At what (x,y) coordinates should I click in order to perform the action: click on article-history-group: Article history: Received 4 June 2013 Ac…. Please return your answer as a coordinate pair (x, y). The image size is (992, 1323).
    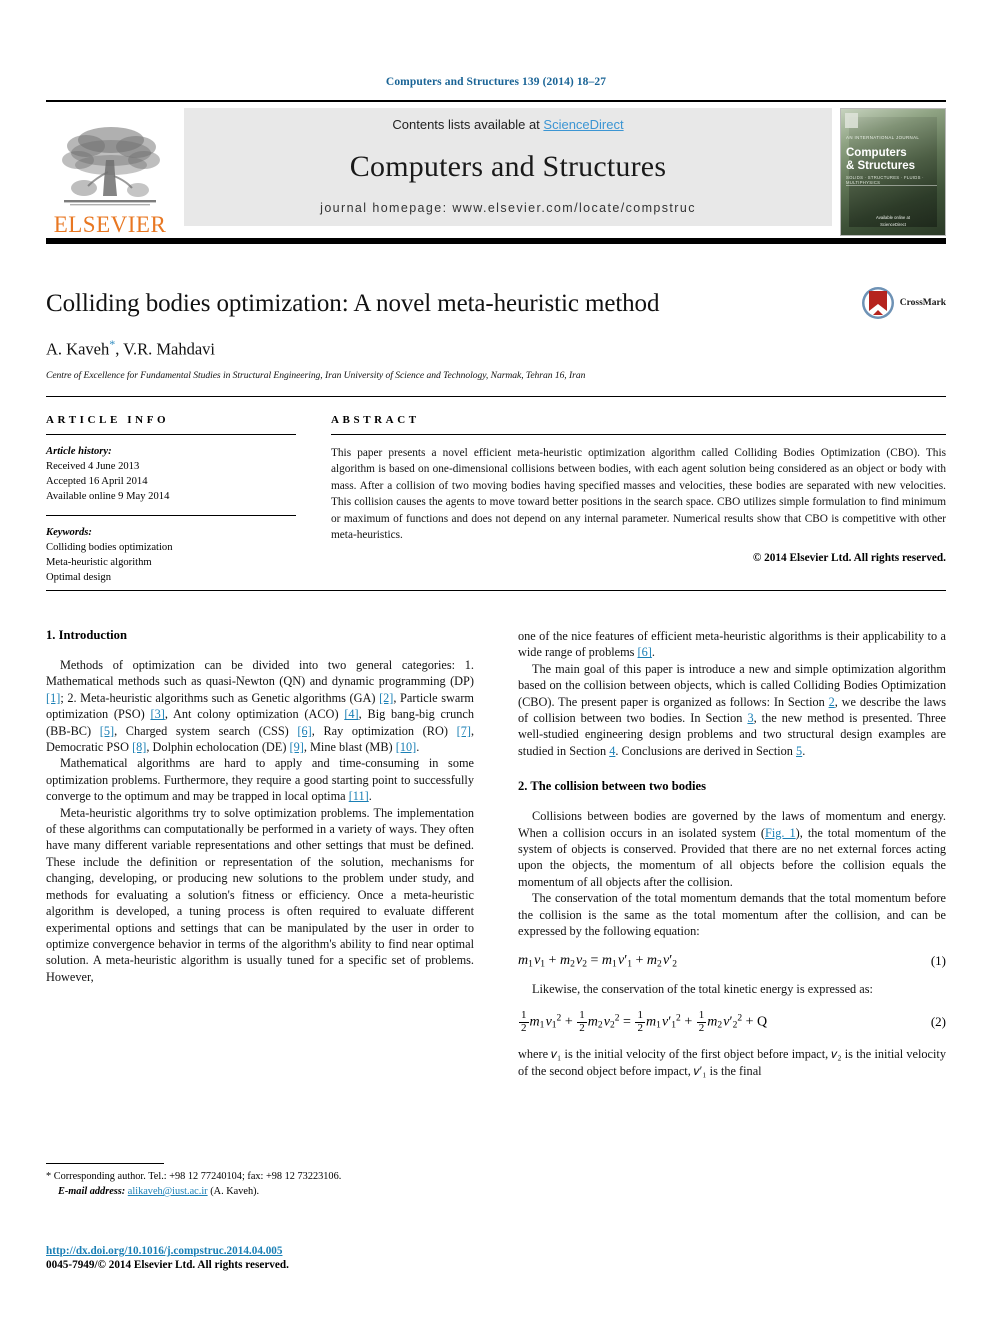
    Looking at the image, I should click on (171, 474).